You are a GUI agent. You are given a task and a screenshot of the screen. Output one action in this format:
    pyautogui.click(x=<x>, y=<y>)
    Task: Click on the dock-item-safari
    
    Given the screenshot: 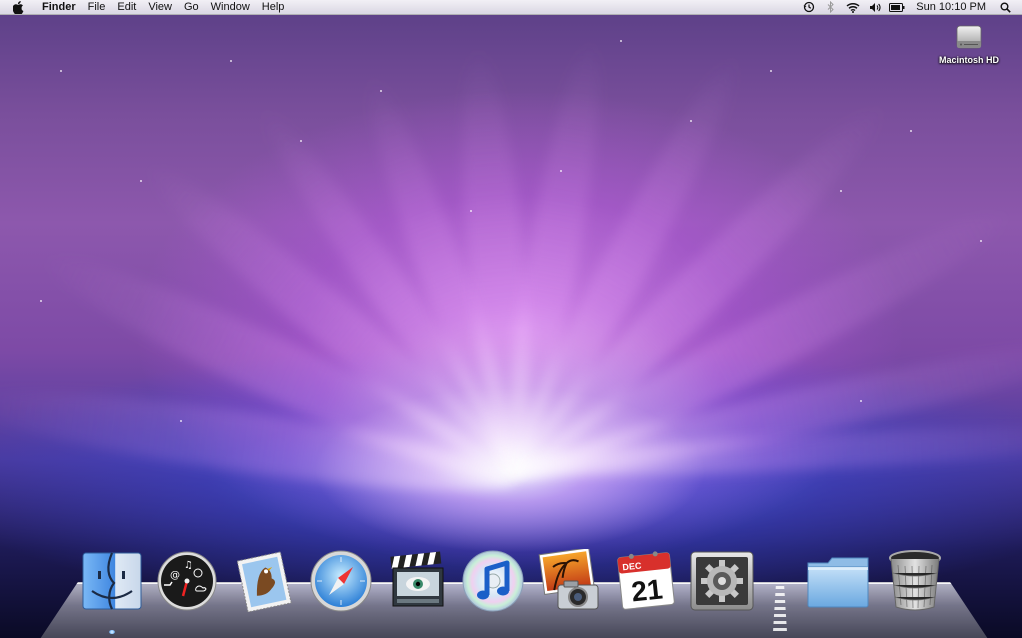 What is the action you would take?
    pyautogui.click(x=341, y=581)
    